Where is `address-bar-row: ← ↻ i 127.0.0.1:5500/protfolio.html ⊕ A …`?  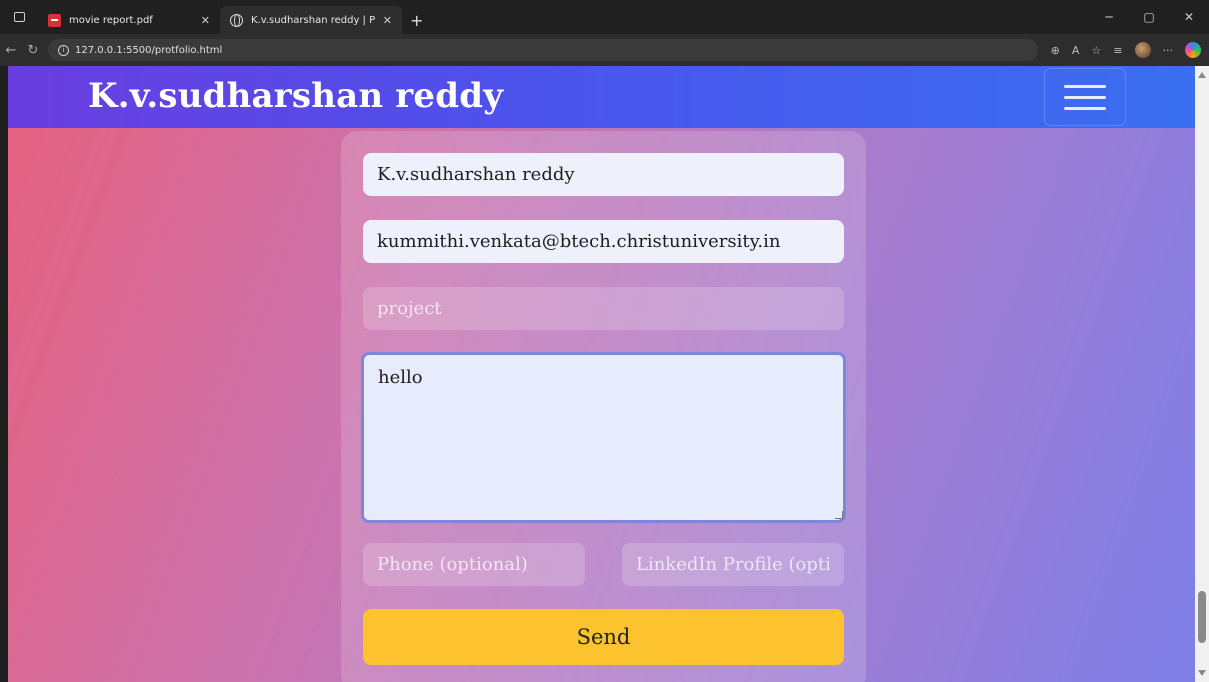 address-bar-row: ← ↻ i 127.0.0.1:5500/protfolio.html ⊕ A … is located at coordinates (604, 50).